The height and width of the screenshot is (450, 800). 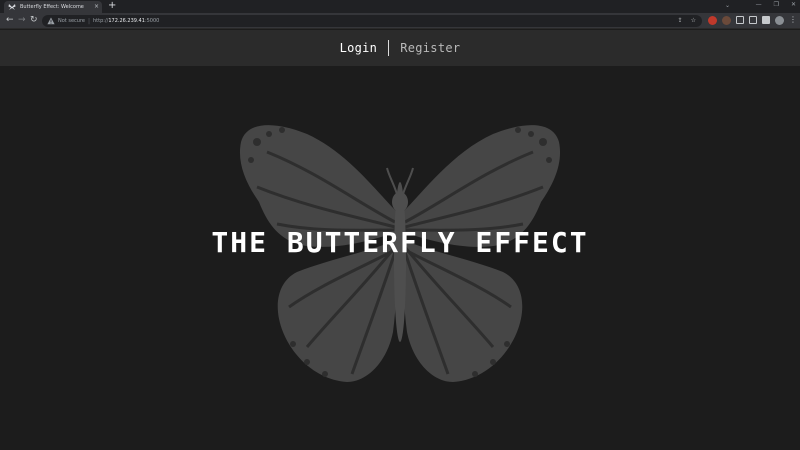 I want to click on extension-brown-icon, so click(x=726, y=20).